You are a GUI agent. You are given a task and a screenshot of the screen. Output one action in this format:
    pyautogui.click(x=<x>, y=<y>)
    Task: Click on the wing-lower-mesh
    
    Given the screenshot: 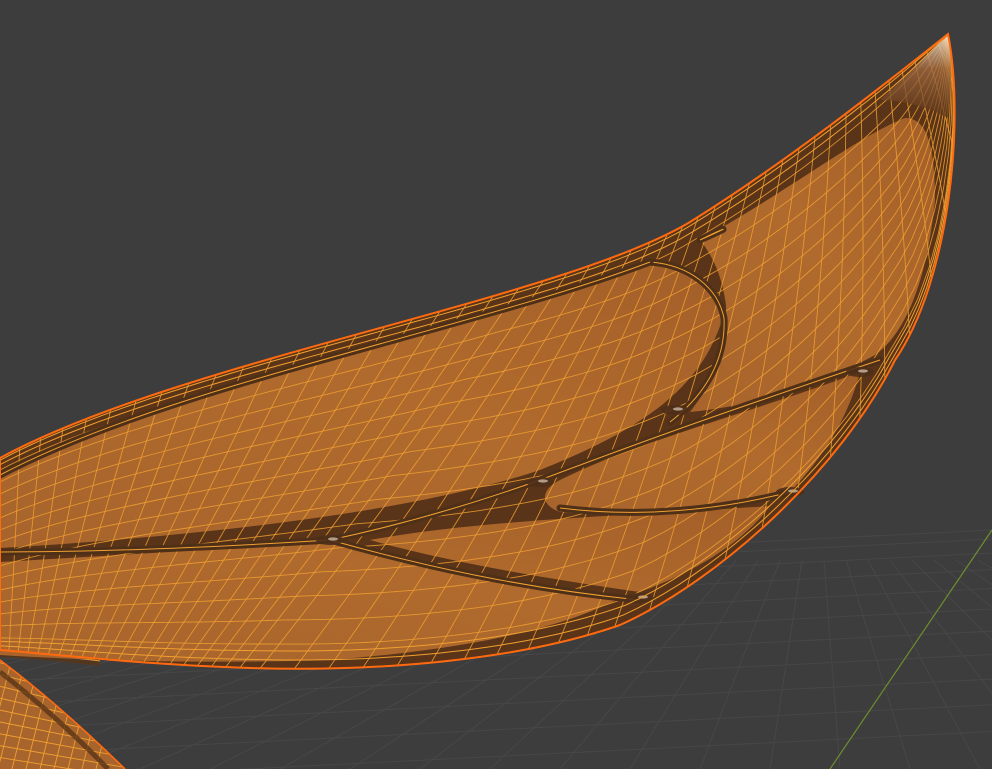 What is the action you would take?
    pyautogui.click(x=70, y=709)
    